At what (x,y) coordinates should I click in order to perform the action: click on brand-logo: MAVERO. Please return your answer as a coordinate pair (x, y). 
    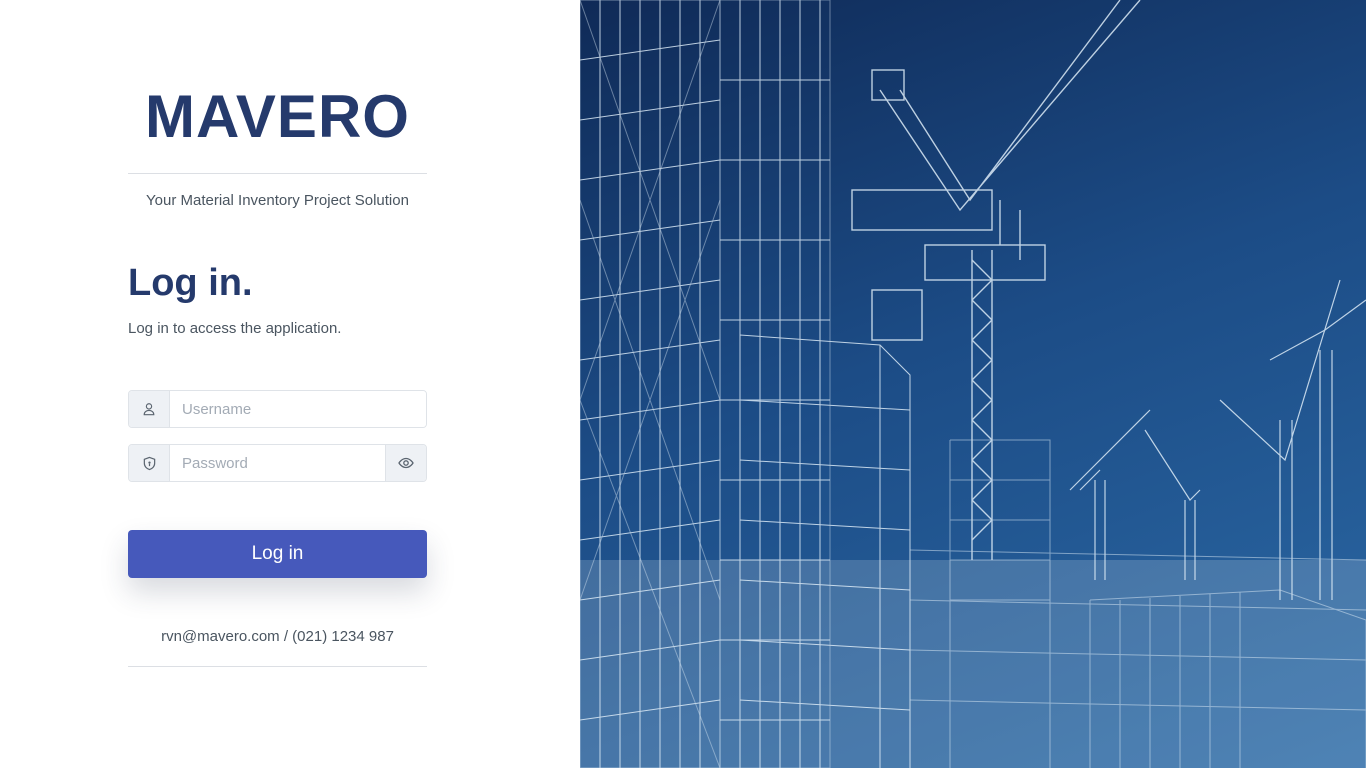
    Looking at the image, I should click on (277, 116).